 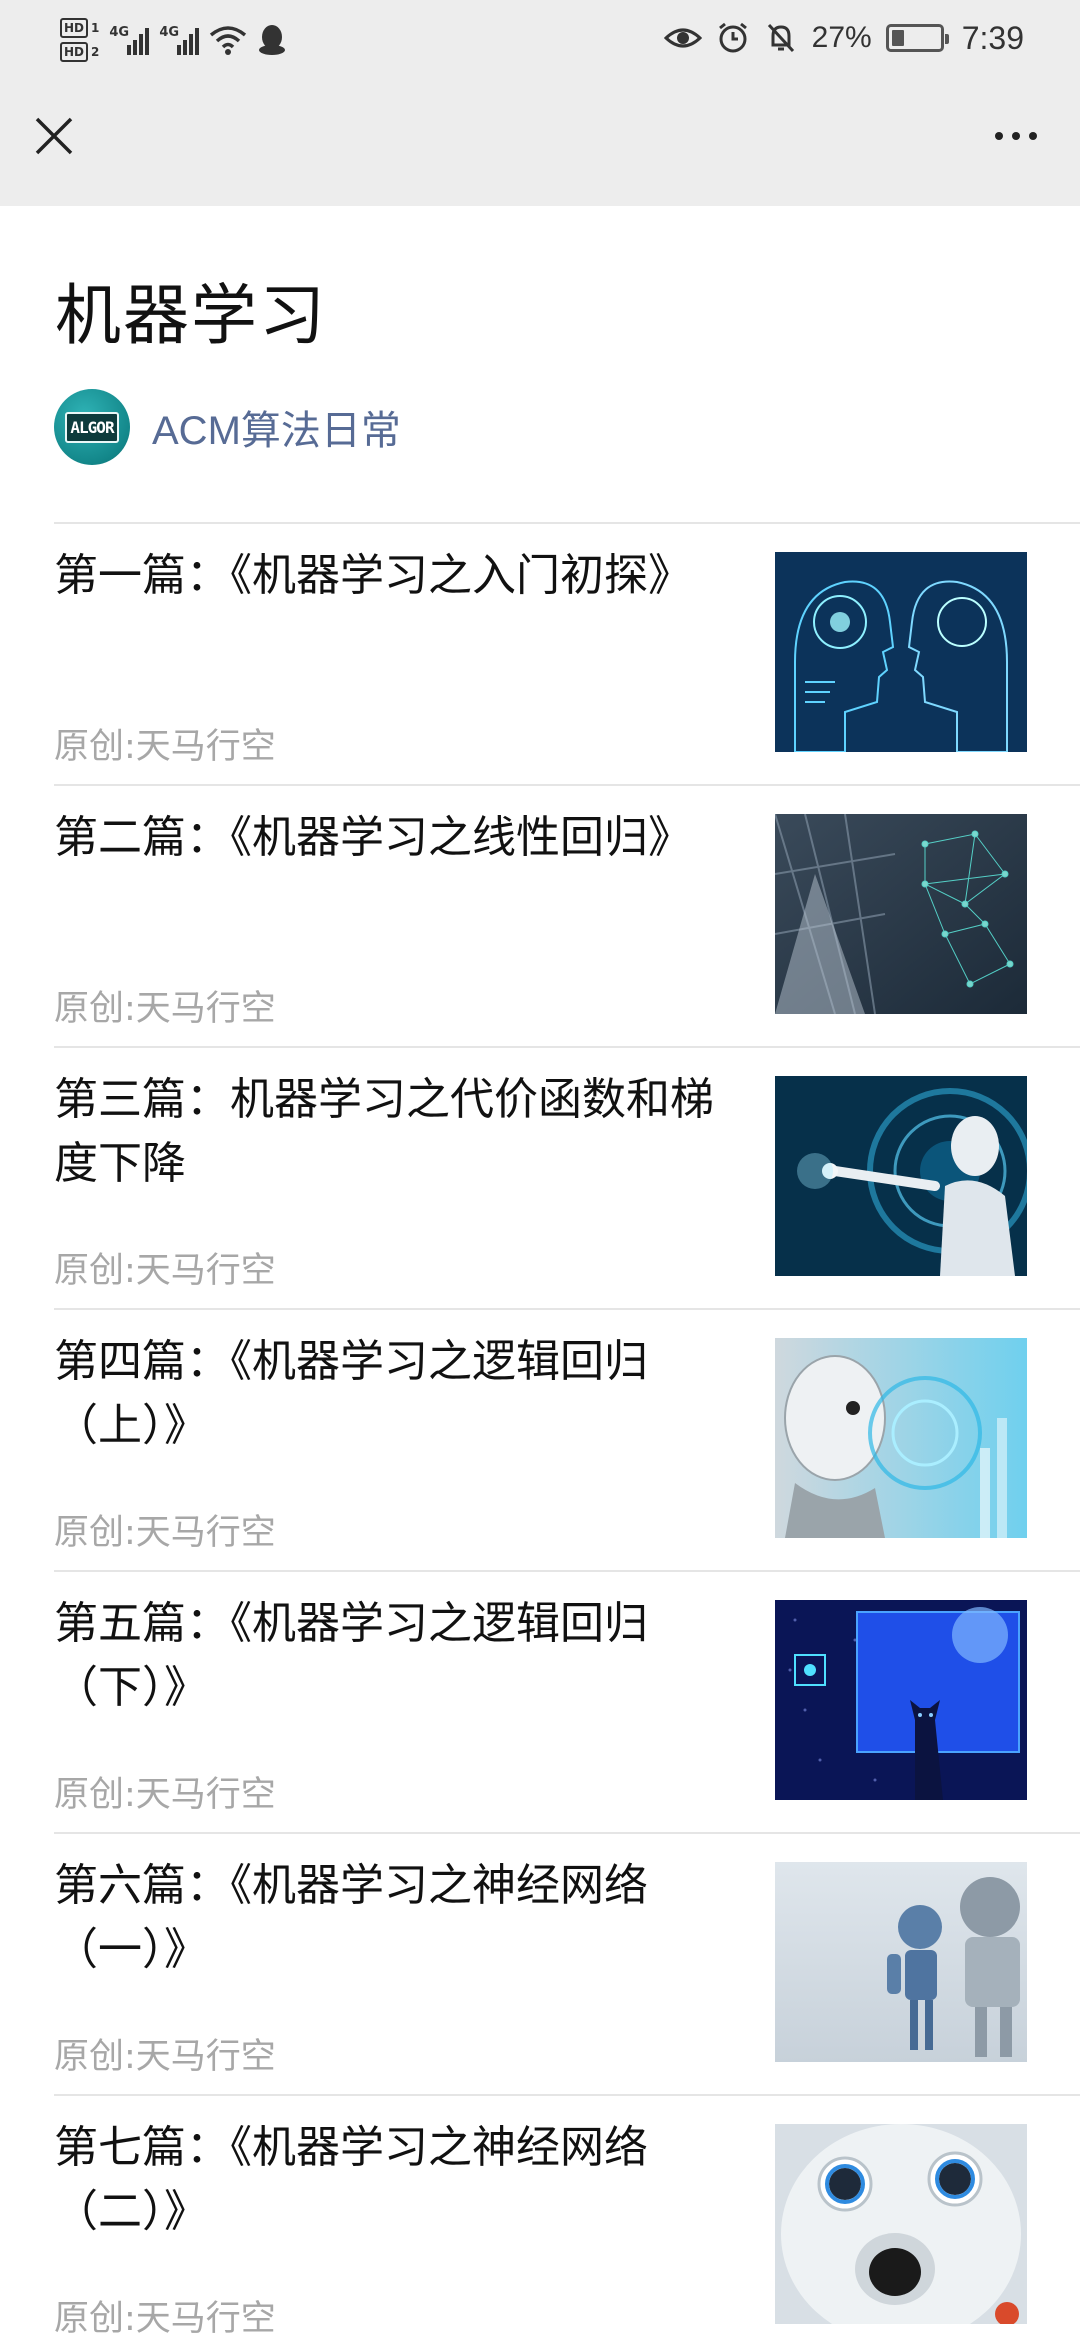 I want to click on hd2-badge: HD 2, so click(x=79, y=52).